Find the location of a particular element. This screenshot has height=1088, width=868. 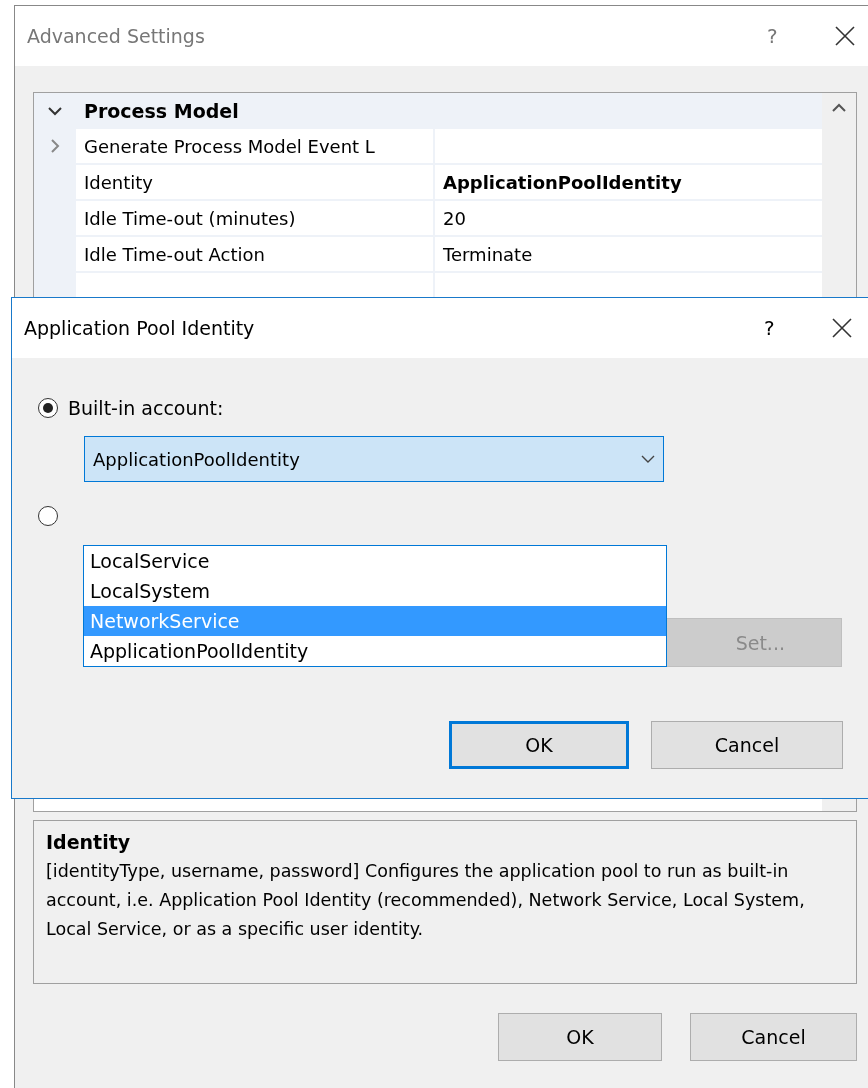

scroll-up-icon is located at coordinates (839, 108).